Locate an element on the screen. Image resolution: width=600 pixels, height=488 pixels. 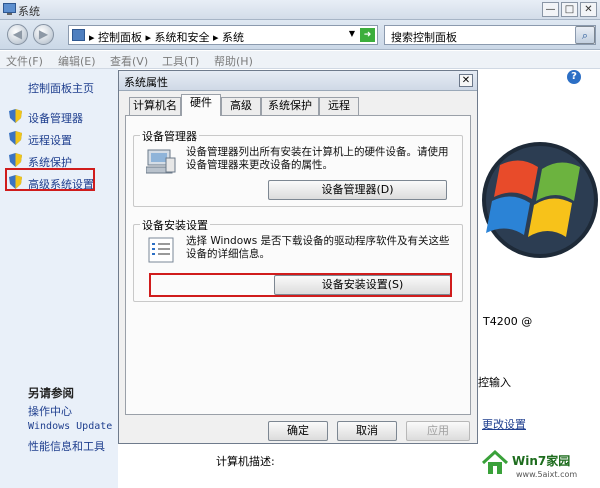
change-settings-link: 更改设置 is located at coordinates (504, 424).